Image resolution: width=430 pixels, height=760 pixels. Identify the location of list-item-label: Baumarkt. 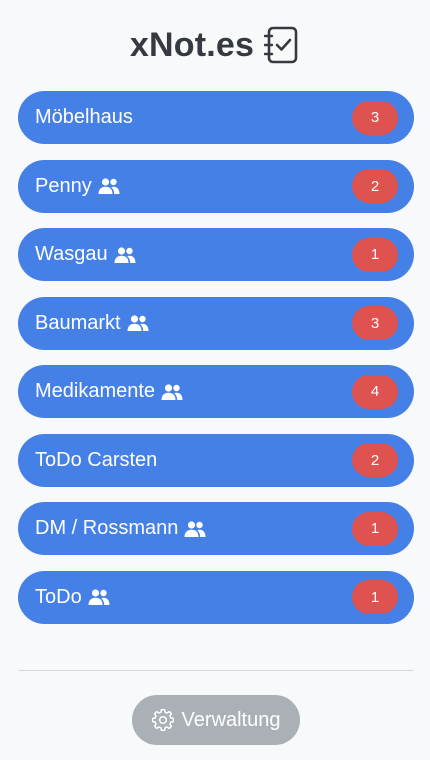
(78, 322).